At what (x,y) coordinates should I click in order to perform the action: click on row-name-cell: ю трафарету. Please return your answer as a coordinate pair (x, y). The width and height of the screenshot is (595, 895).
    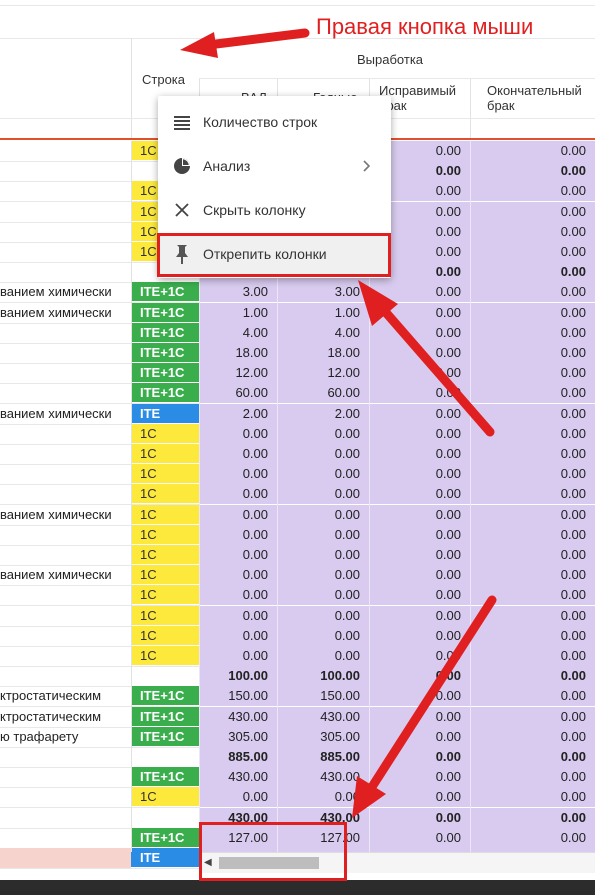
    Looking at the image, I should click on (65, 737).